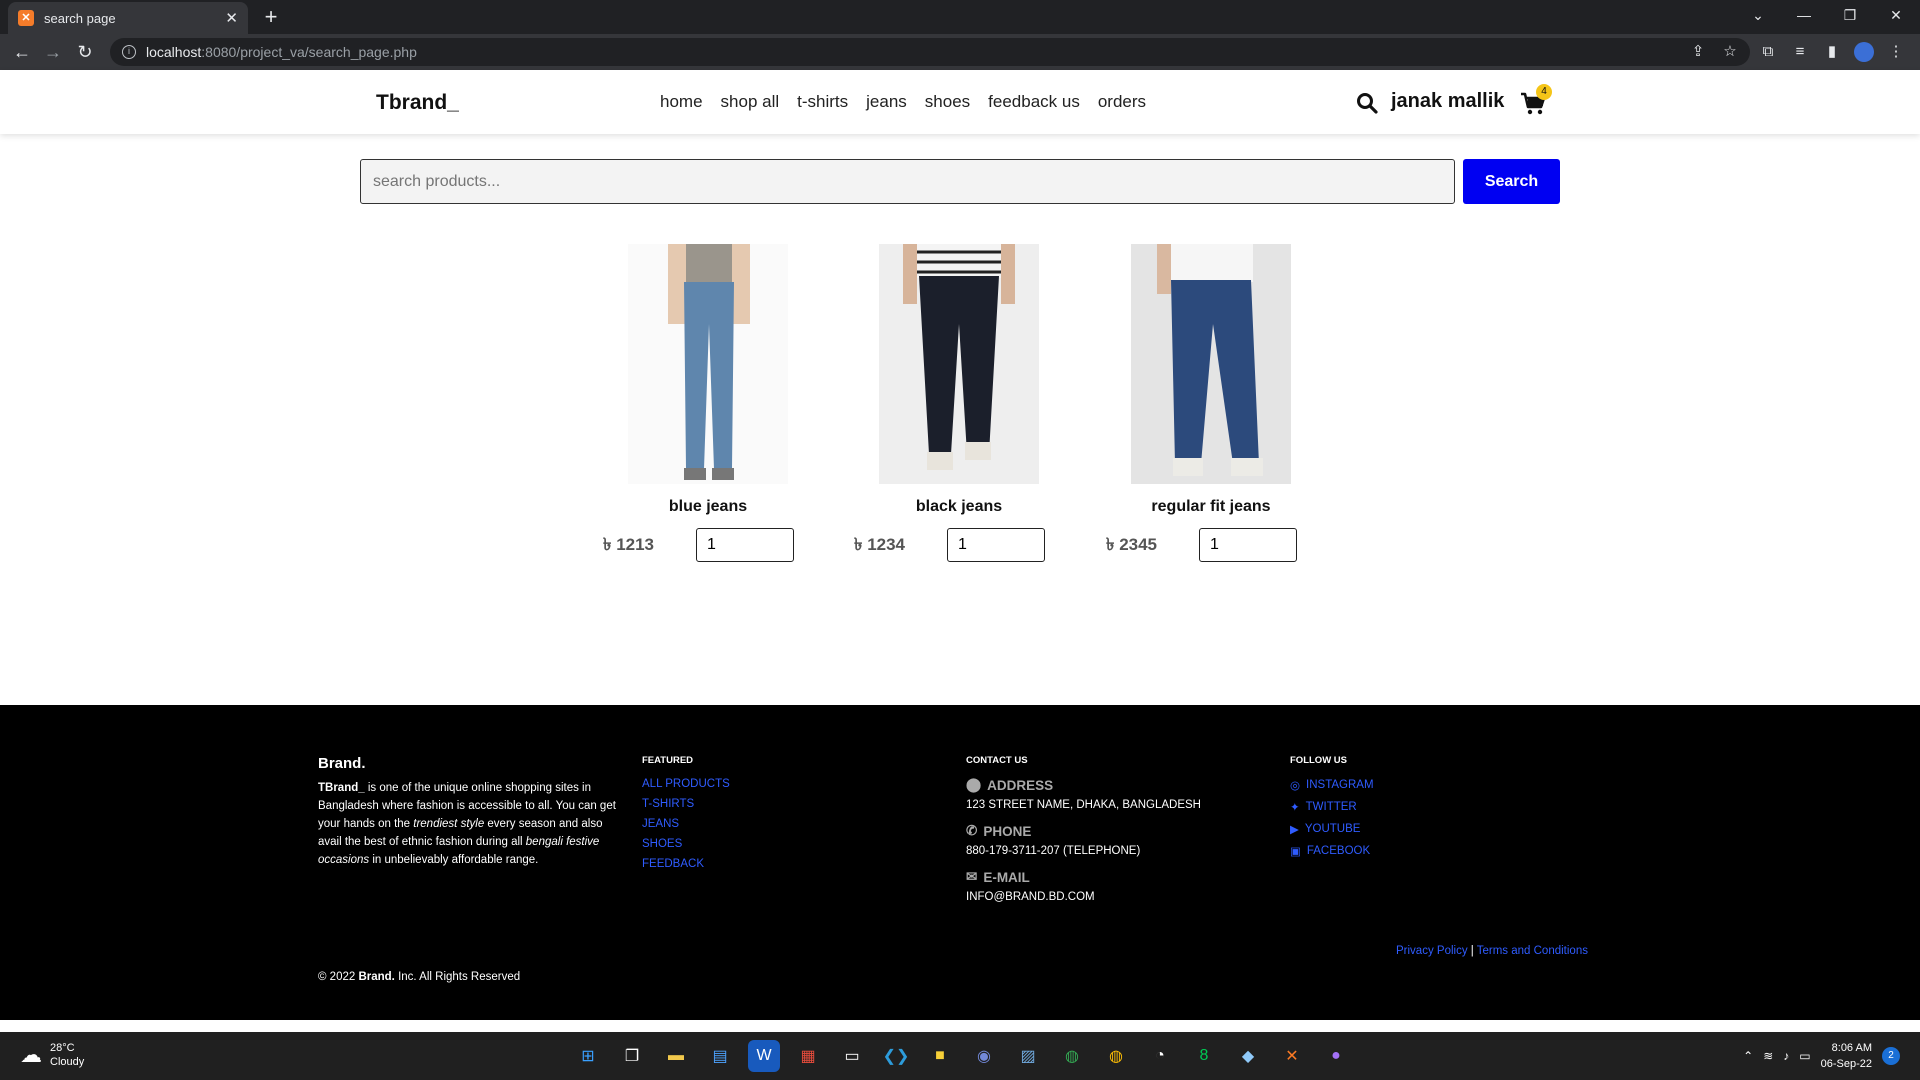 Image resolution: width=1920 pixels, height=1080 pixels. What do you see at coordinates (62, 1048) in the screenshot?
I see `weather-temp: 28°C` at bounding box center [62, 1048].